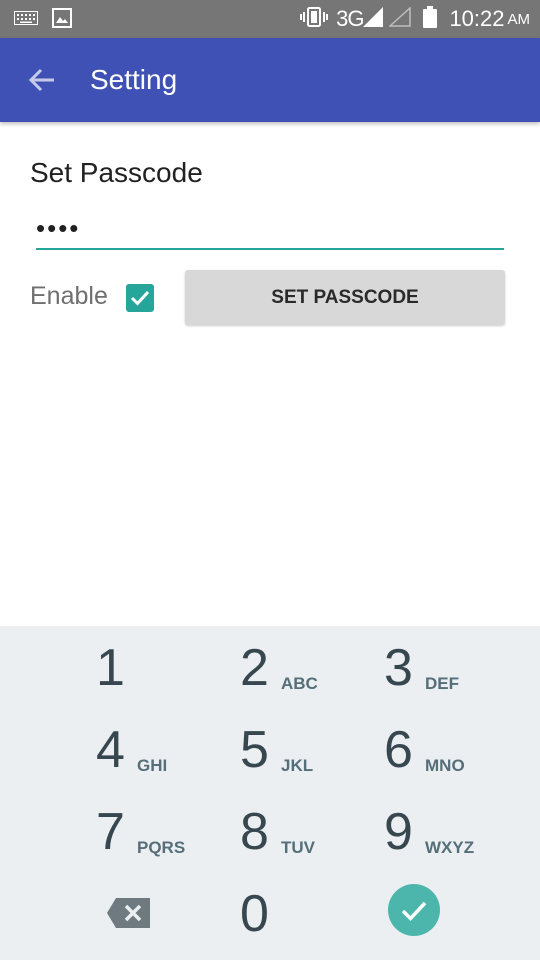 This screenshot has width=540, height=960. I want to click on key-7: 7 PQRS, so click(166, 835).